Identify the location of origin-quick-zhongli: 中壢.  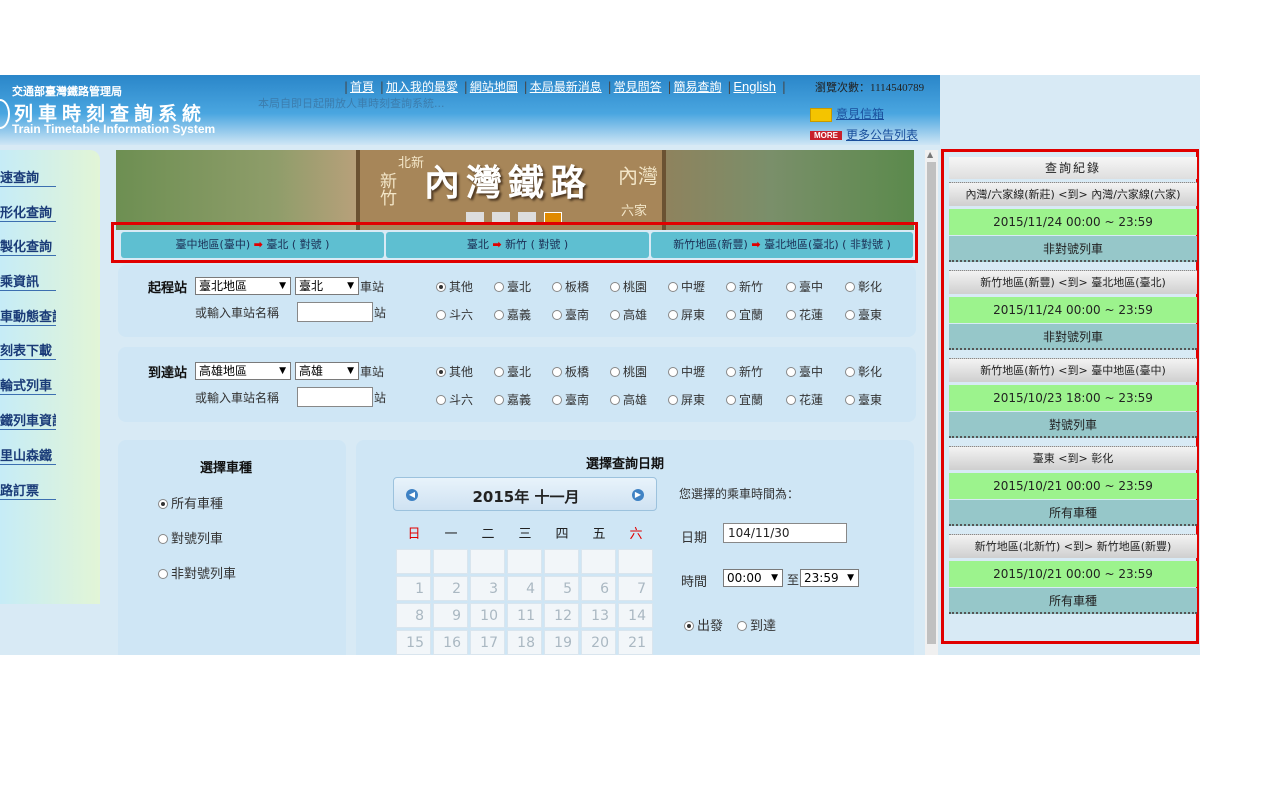
(686, 286).